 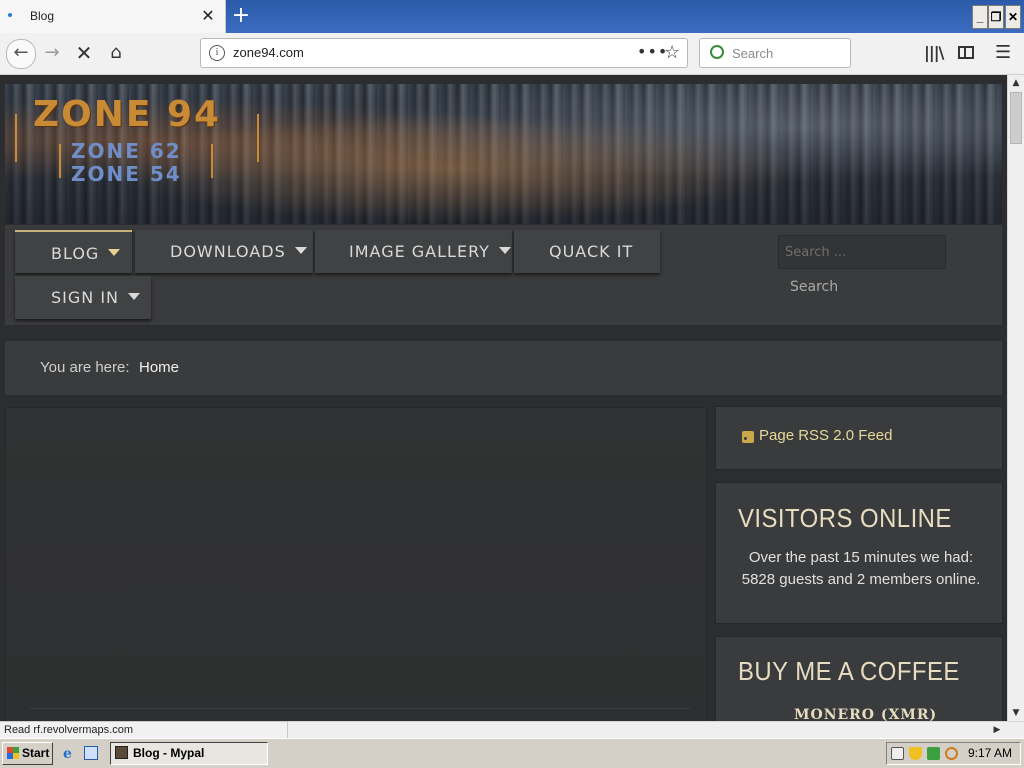 I want to click on vertical-scrollbar: ▲ ▼, so click(x=1015, y=398).